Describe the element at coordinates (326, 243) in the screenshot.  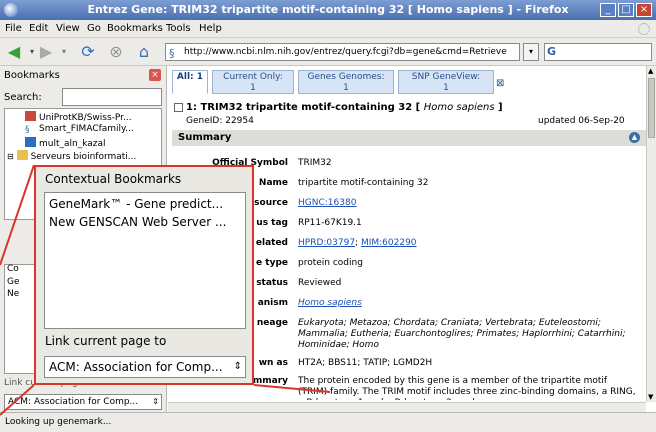
I see `hprd-link: HPRD:03797` at that location.